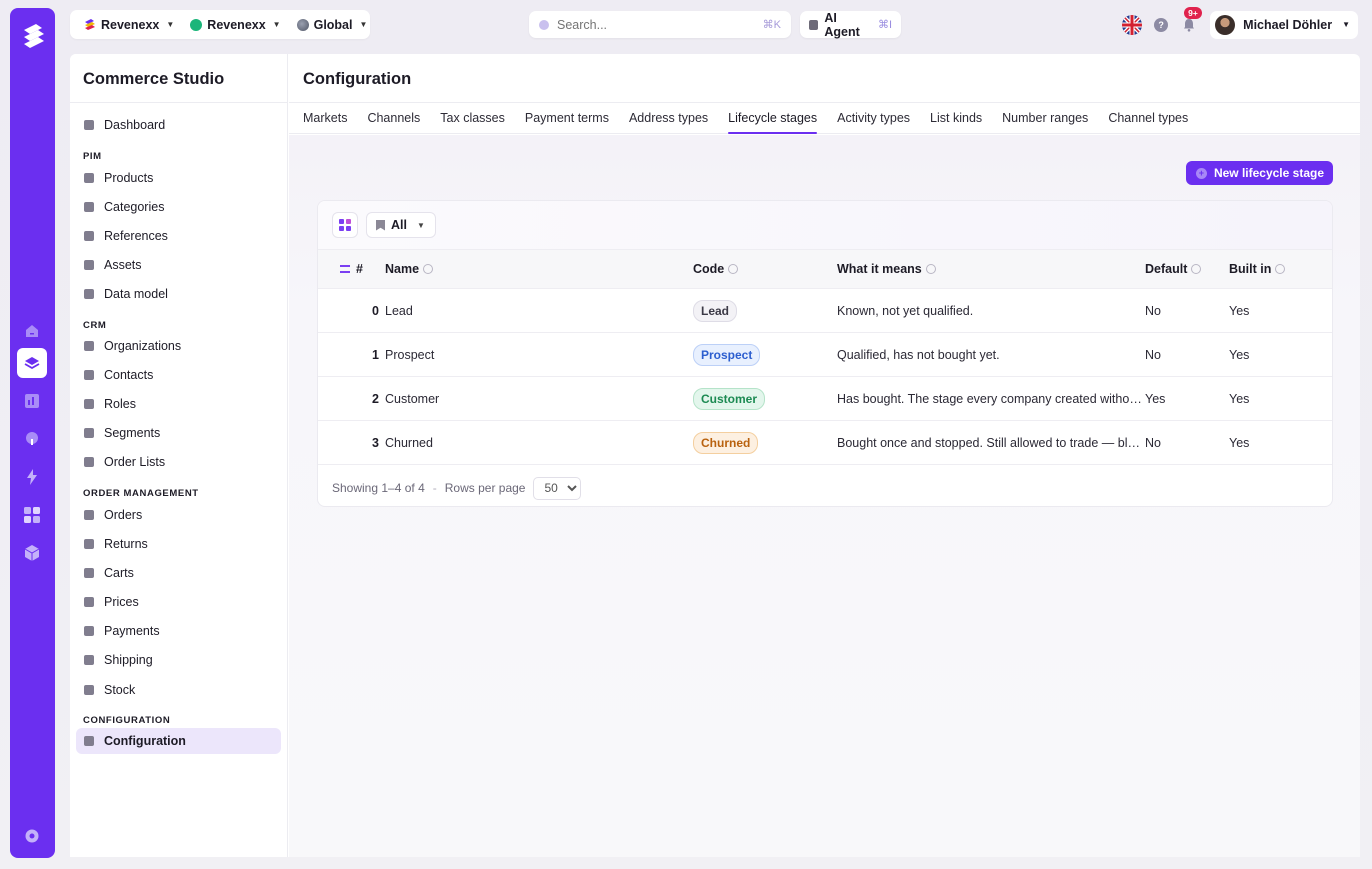  I want to click on sidebar-item-label: Products, so click(129, 178).